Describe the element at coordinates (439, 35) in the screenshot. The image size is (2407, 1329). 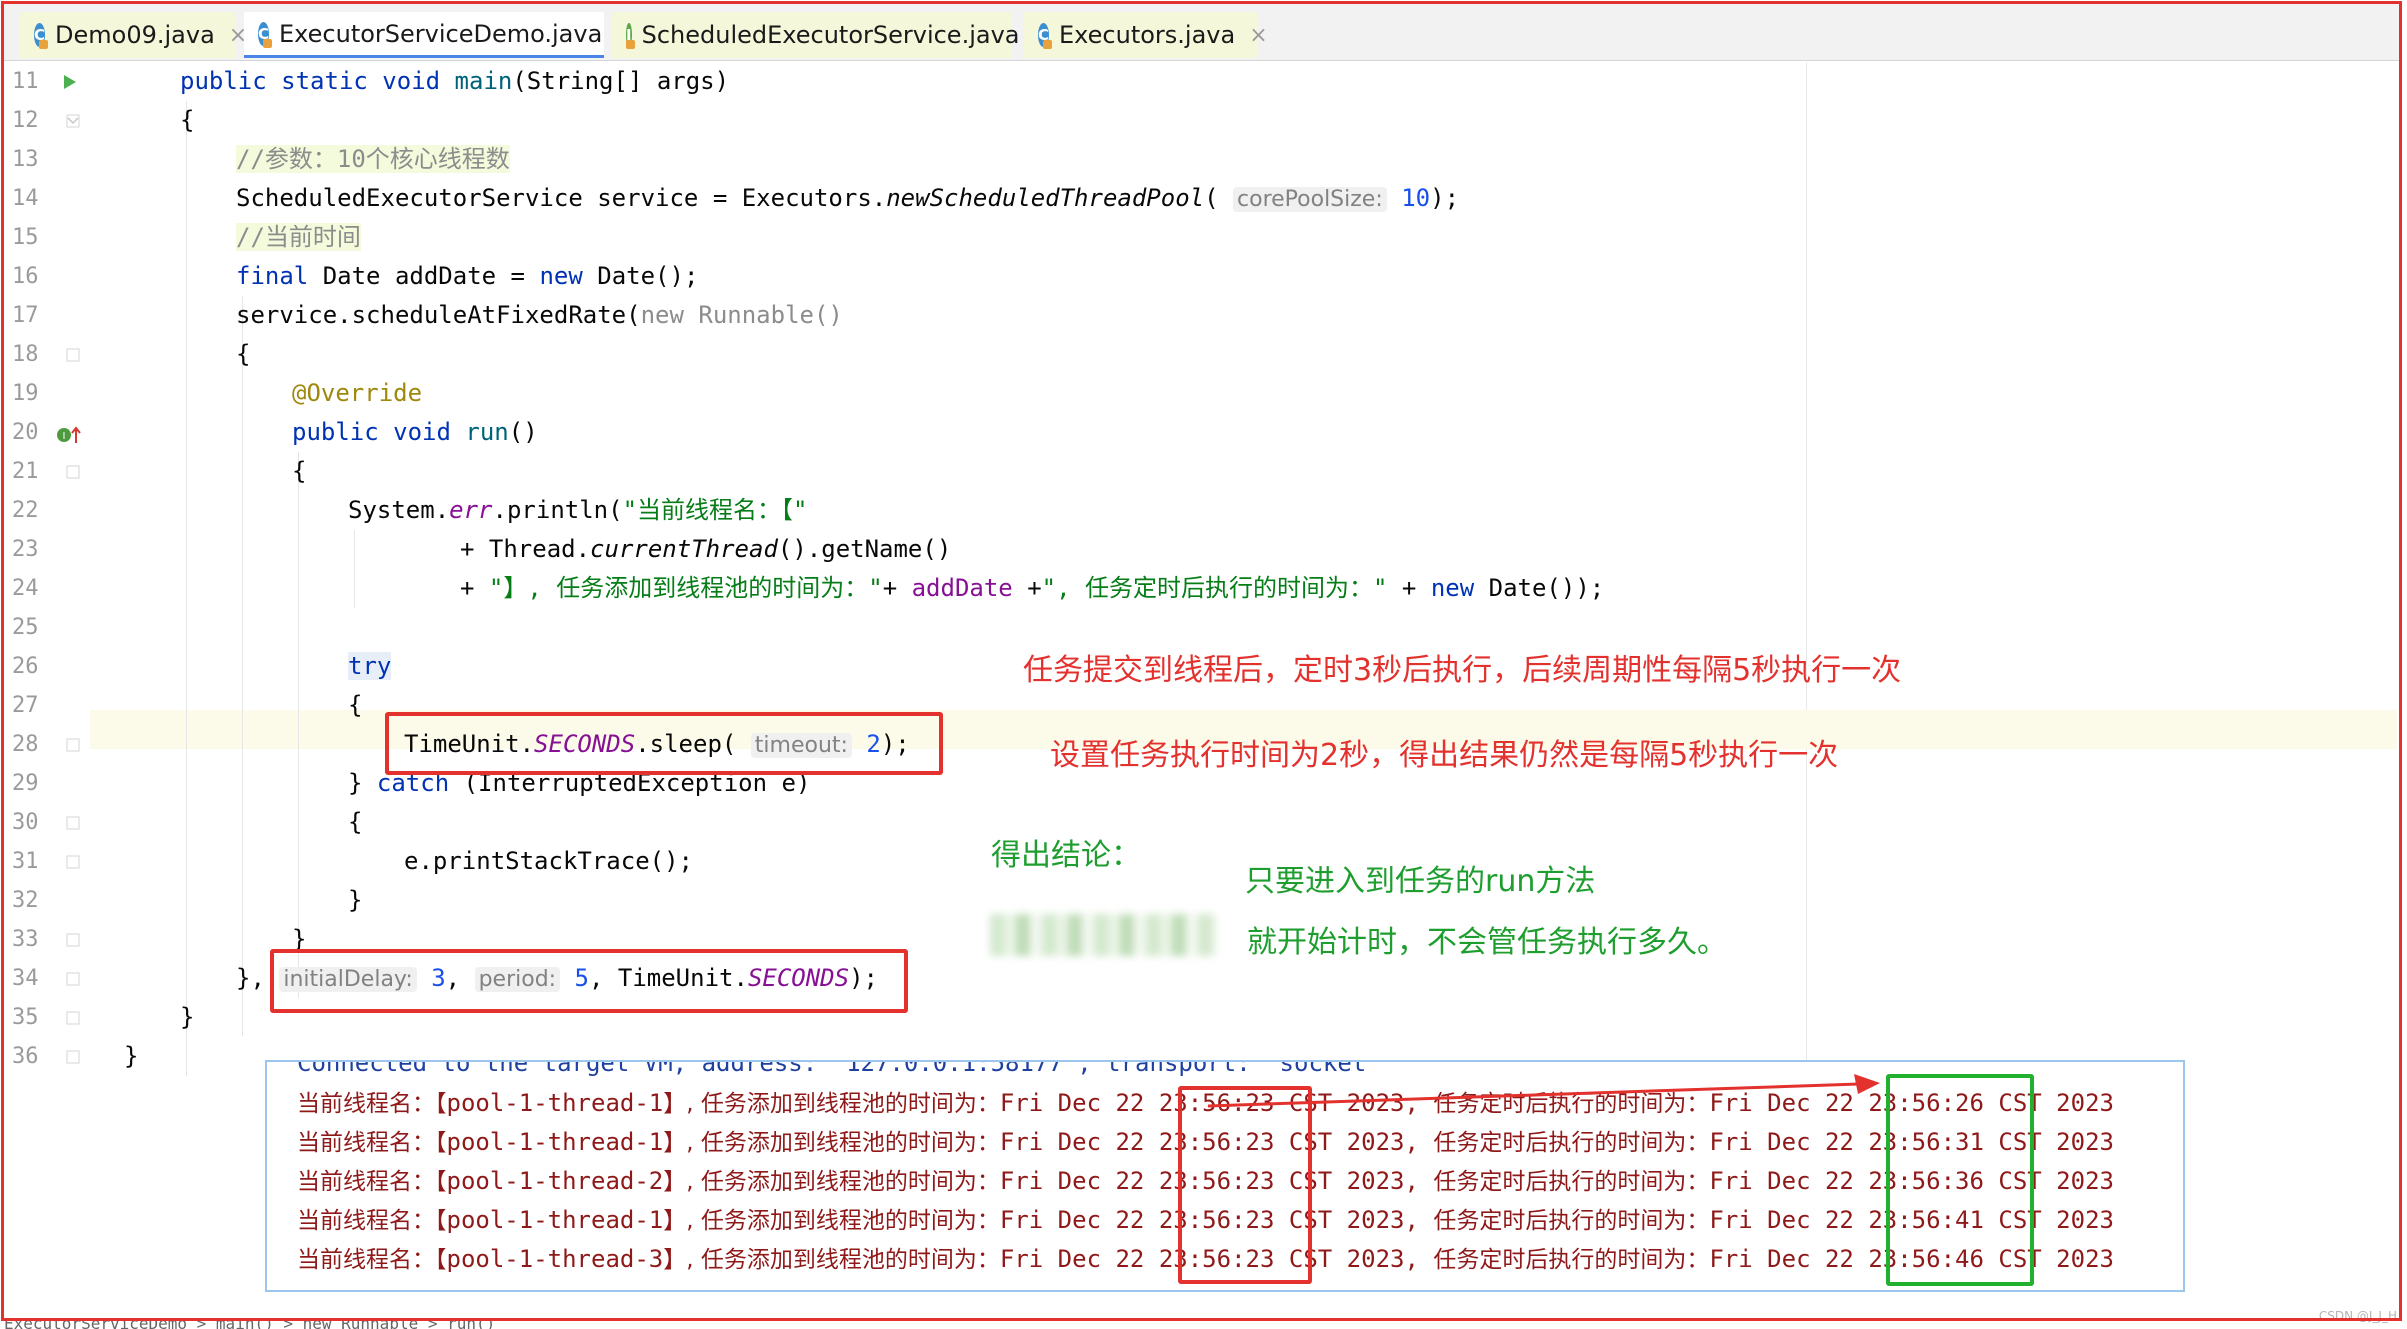
I see `tab-executorservicedemo: C ExecutorServiceDemo.java ×` at that location.